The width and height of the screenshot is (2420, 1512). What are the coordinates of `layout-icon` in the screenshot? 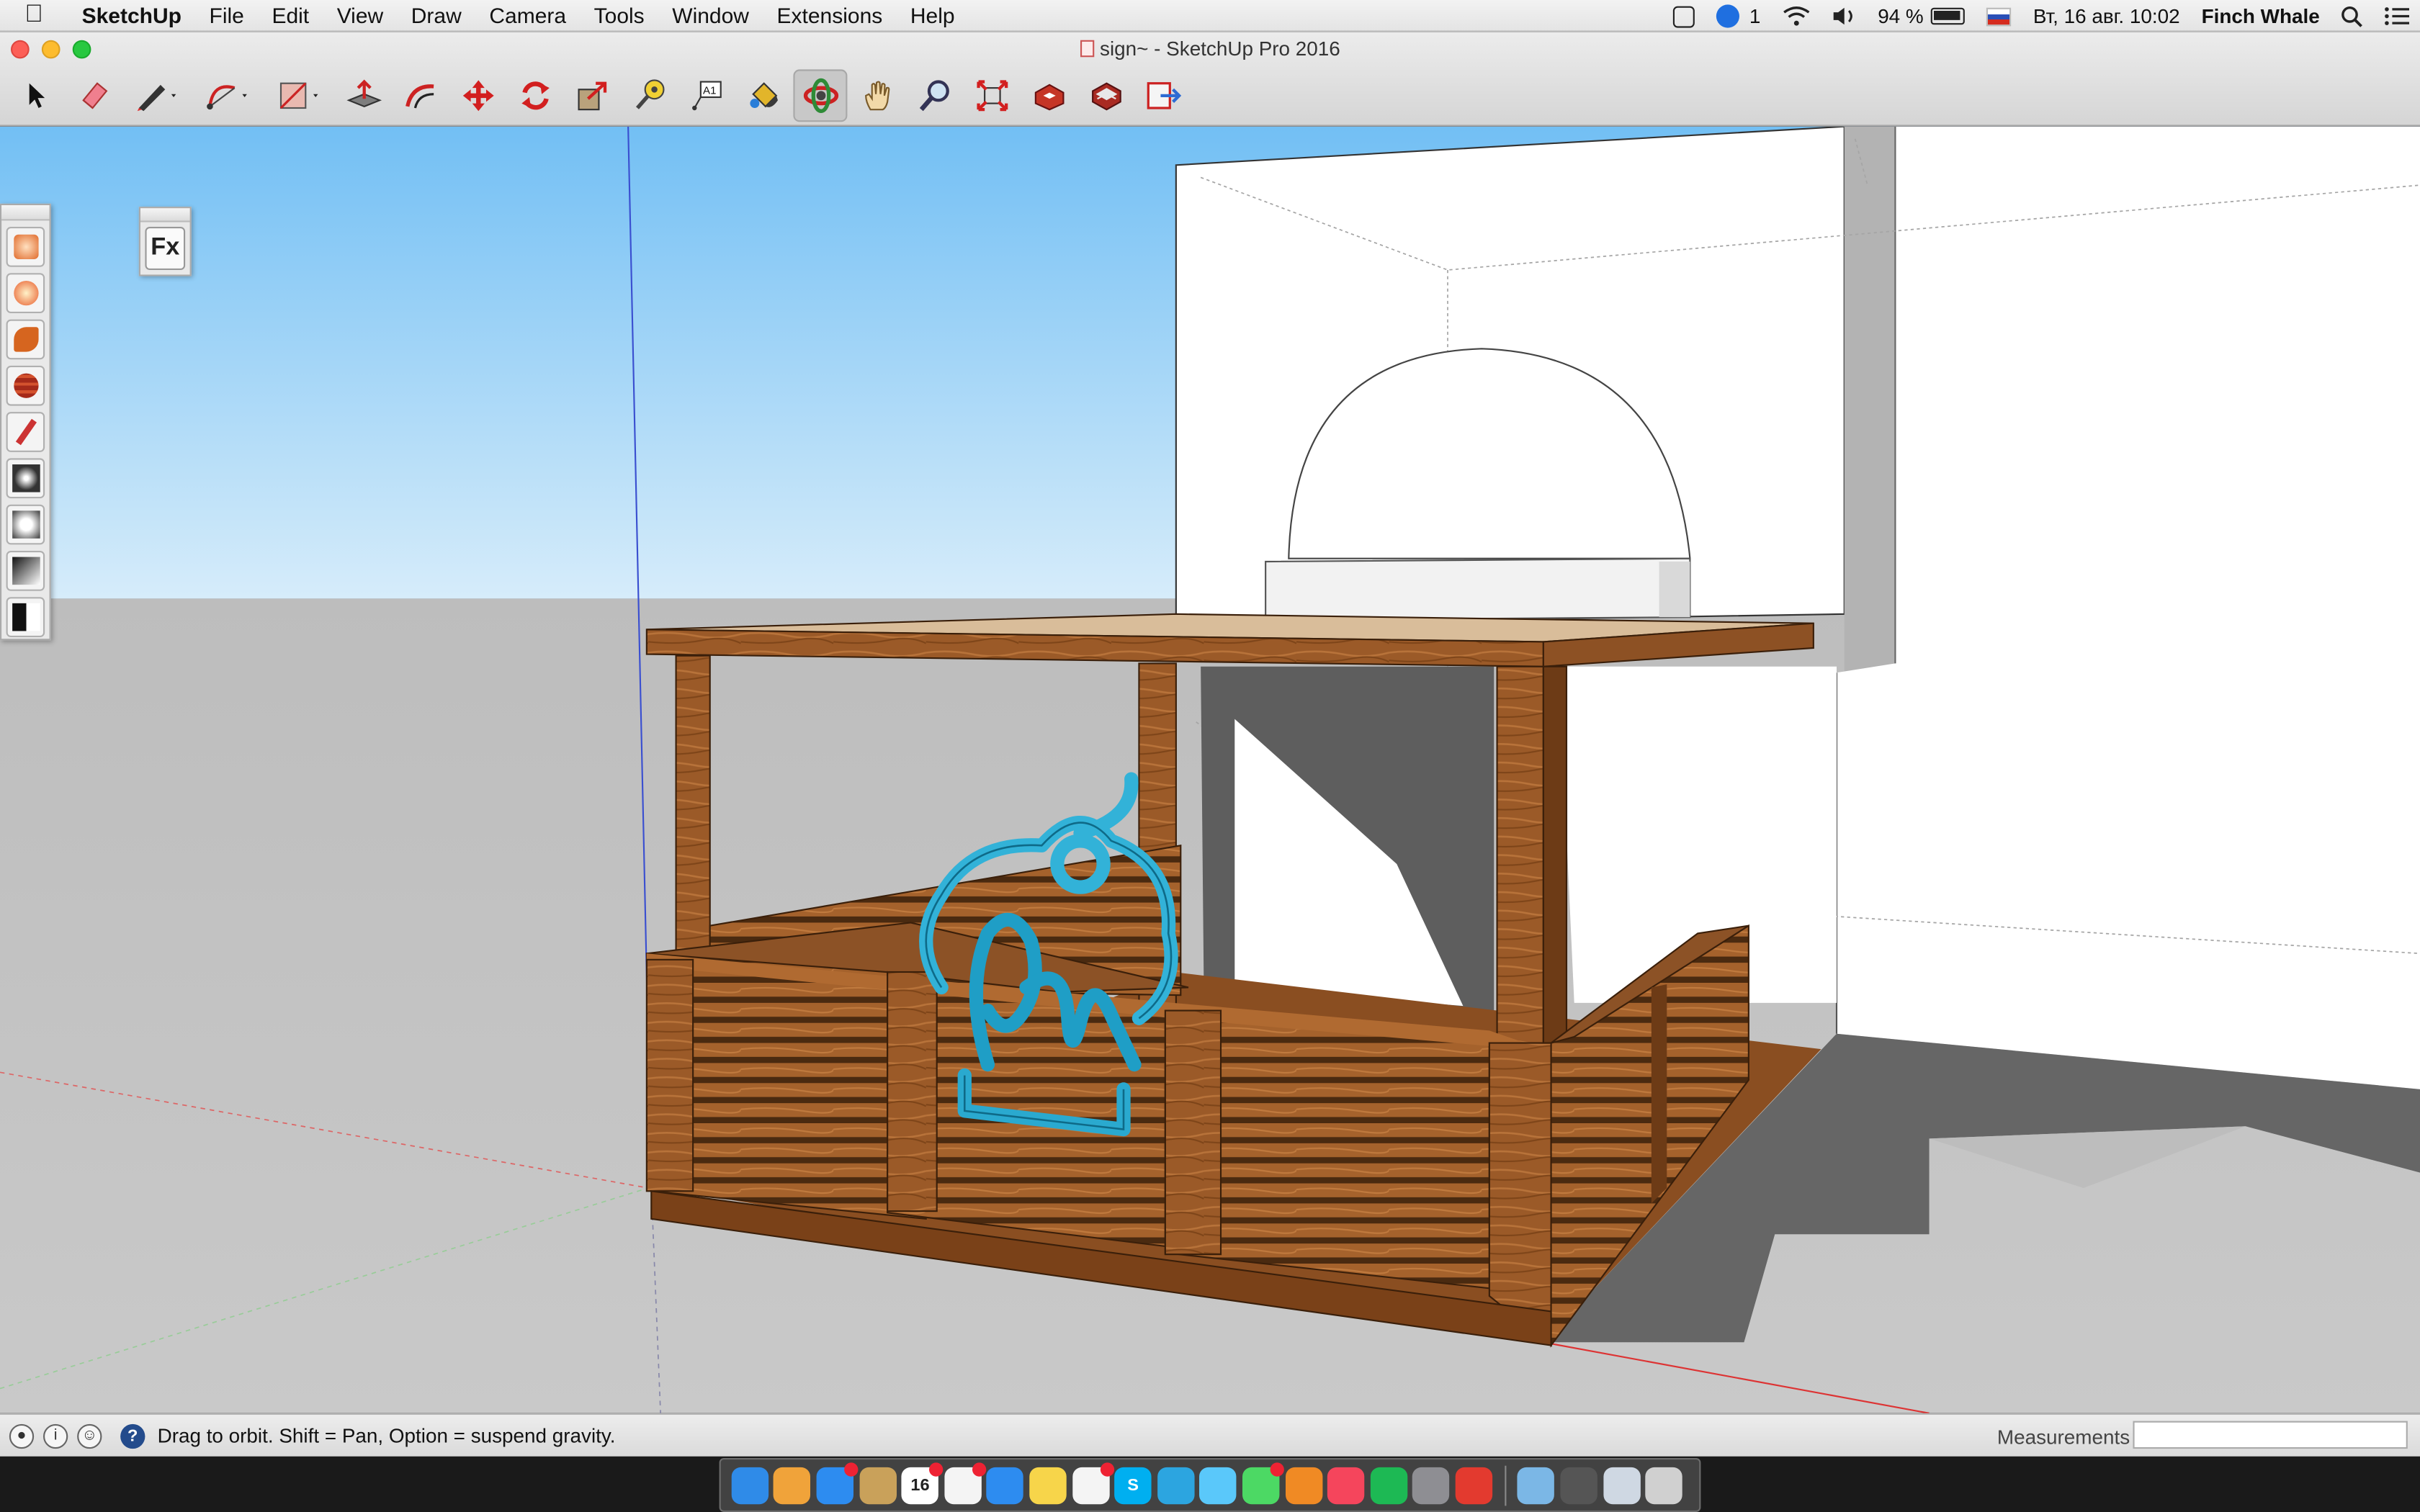 It's located at (1163, 95).